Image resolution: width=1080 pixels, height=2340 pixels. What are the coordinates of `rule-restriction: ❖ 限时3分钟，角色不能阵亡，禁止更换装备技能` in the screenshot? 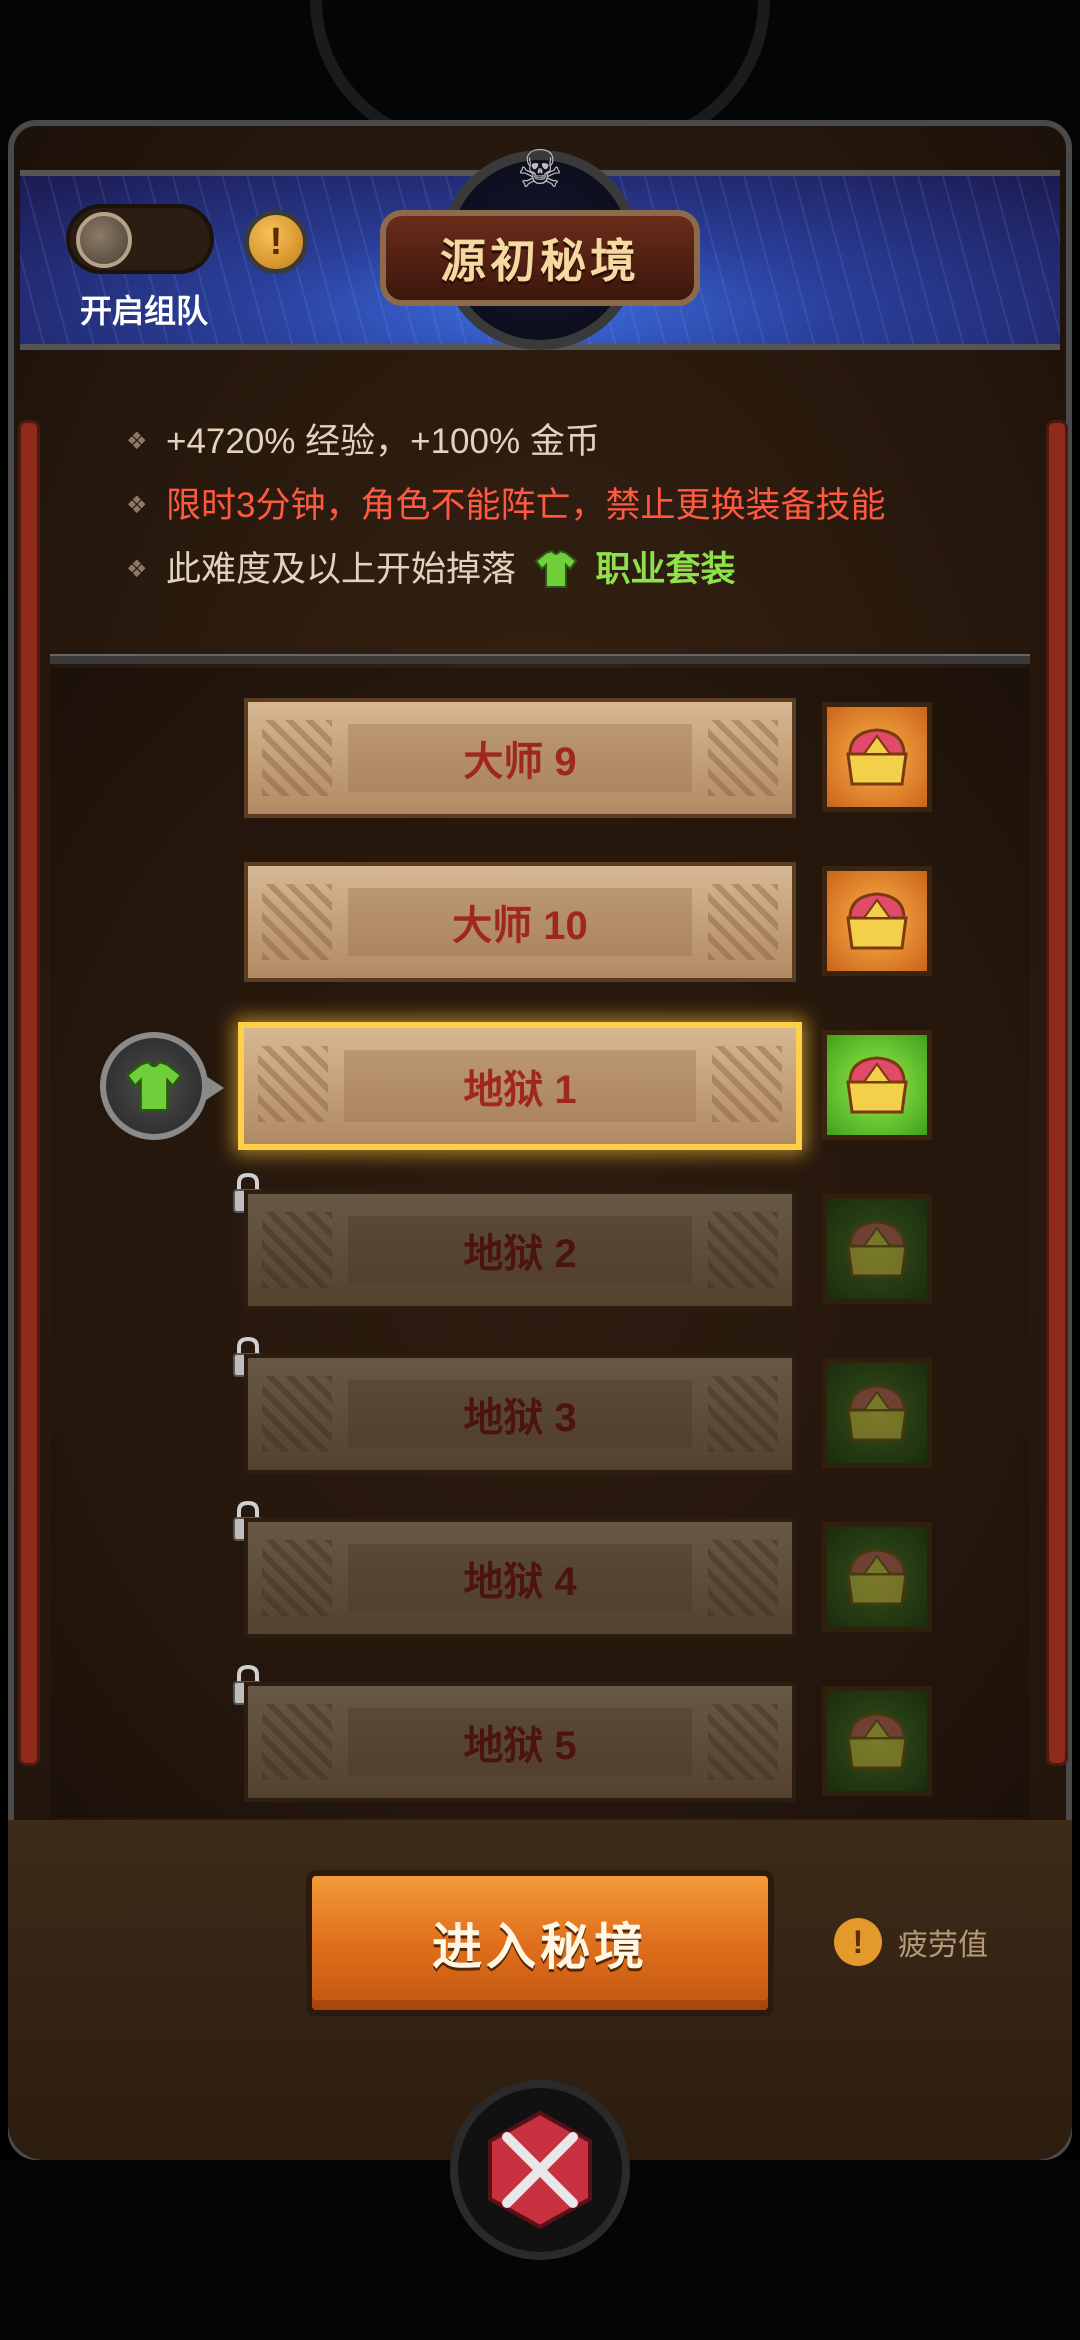 It's located at (576, 506).